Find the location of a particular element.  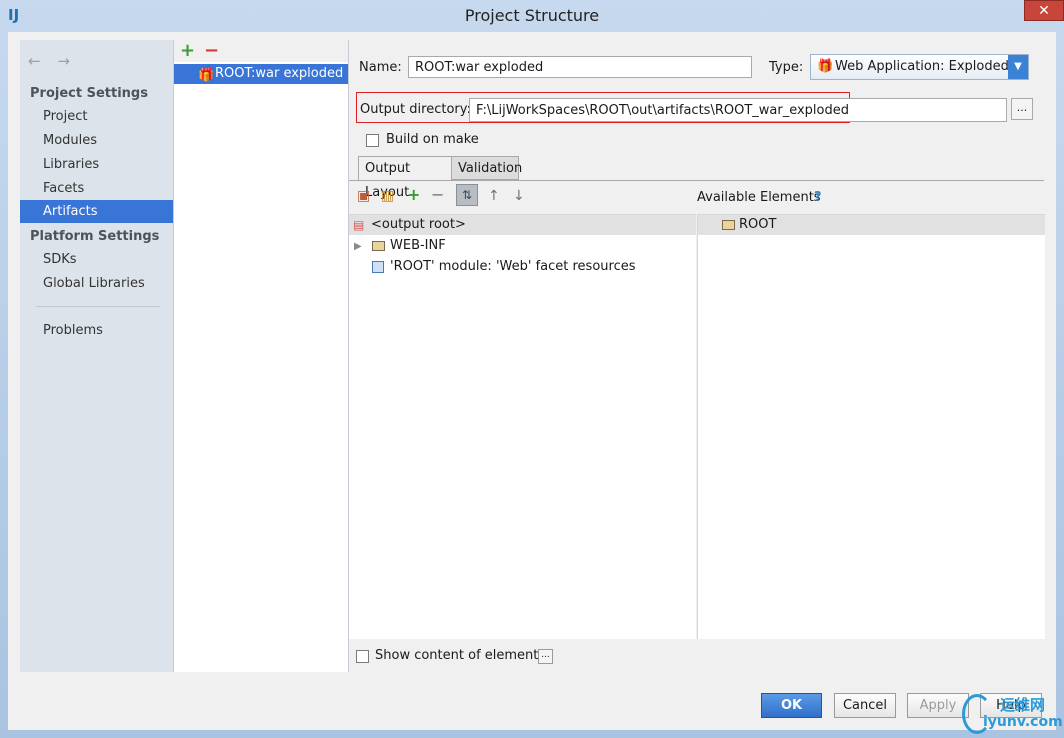

remove-element-icon: − is located at coordinates (437, 194).